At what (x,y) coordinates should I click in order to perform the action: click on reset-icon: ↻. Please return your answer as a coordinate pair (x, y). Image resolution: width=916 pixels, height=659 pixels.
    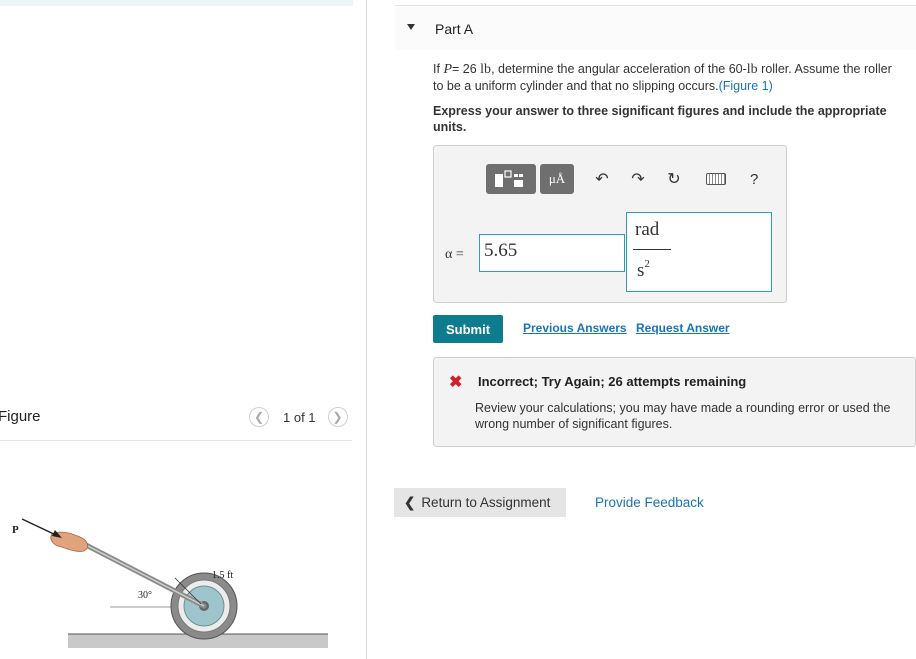
    Looking at the image, I should click on (674, 179).